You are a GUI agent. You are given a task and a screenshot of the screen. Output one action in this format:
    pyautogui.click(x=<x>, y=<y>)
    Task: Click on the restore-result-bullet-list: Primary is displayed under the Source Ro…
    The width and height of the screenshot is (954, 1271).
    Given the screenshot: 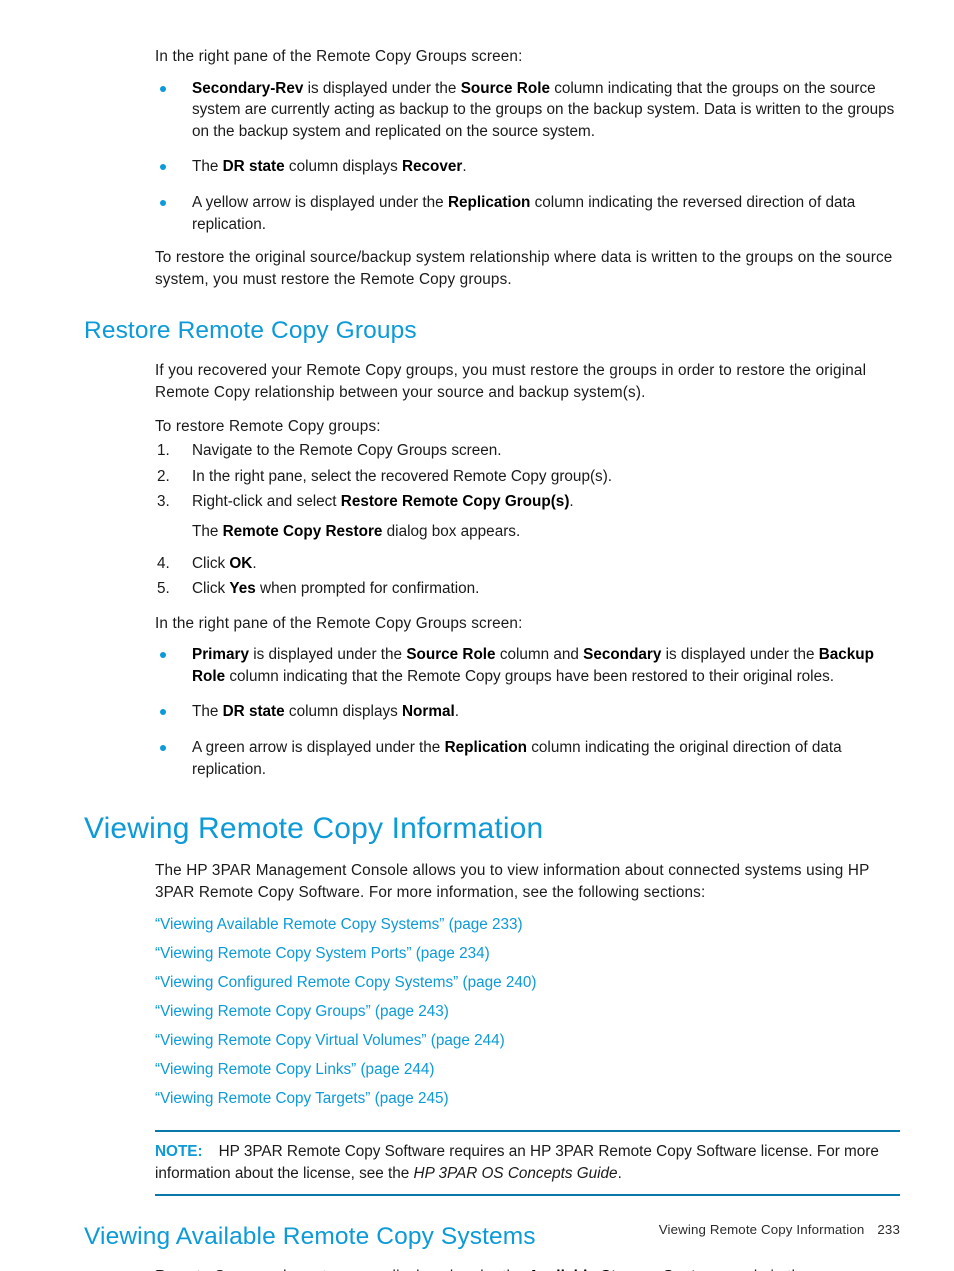 What is the action you would take?
    pyautogui.click(x=492, y=712)
    